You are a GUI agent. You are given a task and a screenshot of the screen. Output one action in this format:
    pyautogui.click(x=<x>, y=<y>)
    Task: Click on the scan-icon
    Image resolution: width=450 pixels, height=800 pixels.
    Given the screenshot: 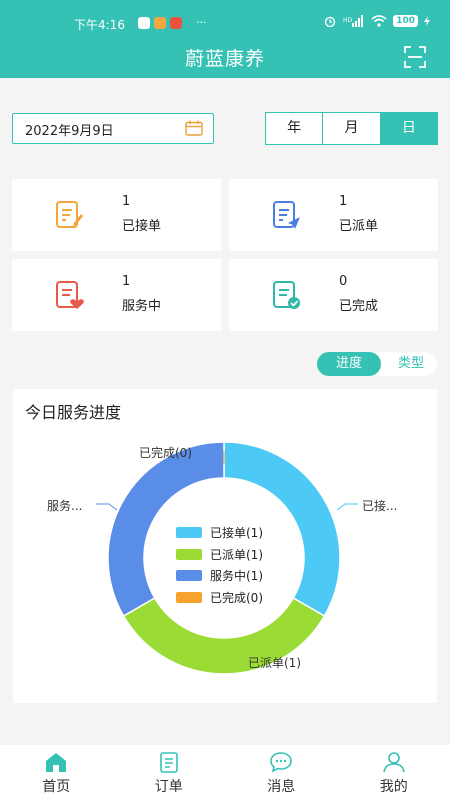 What is the action you would take?
    pyautogui.click(x=415, y=57)
    